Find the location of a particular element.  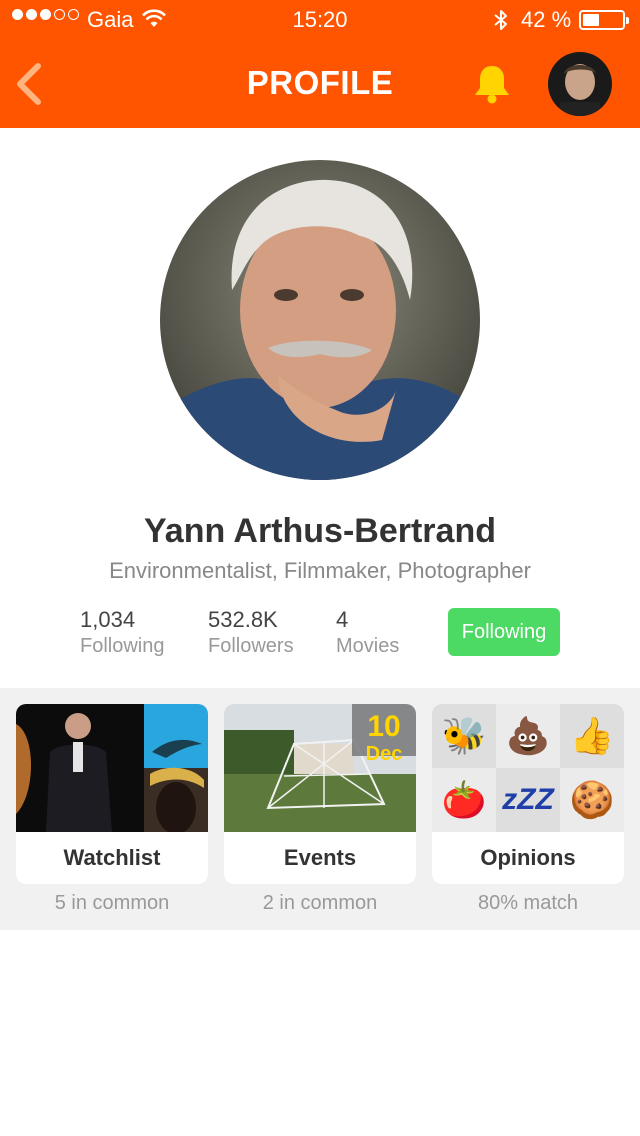

status-bar: Gaia 15:20 42 % is located at coordinates (320, 20).